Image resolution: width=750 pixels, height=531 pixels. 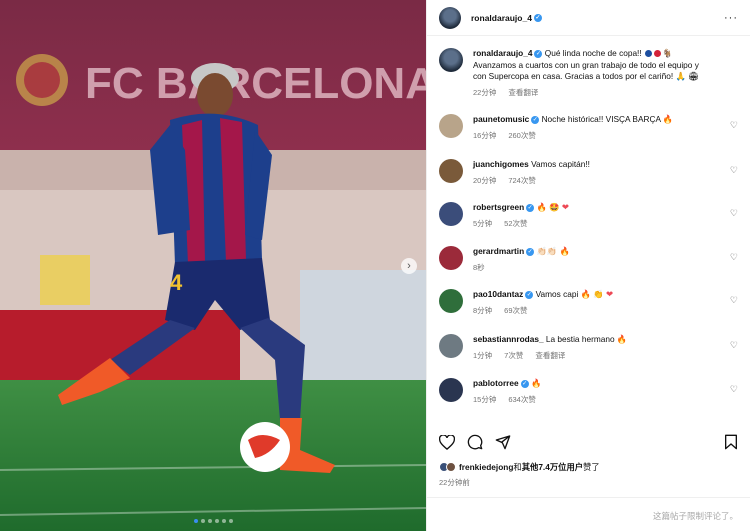 What do you see at coordinates (498, 294) in the screenshot?
I see `comment-username: pao10dantaz` at bounding box center [498, 294].